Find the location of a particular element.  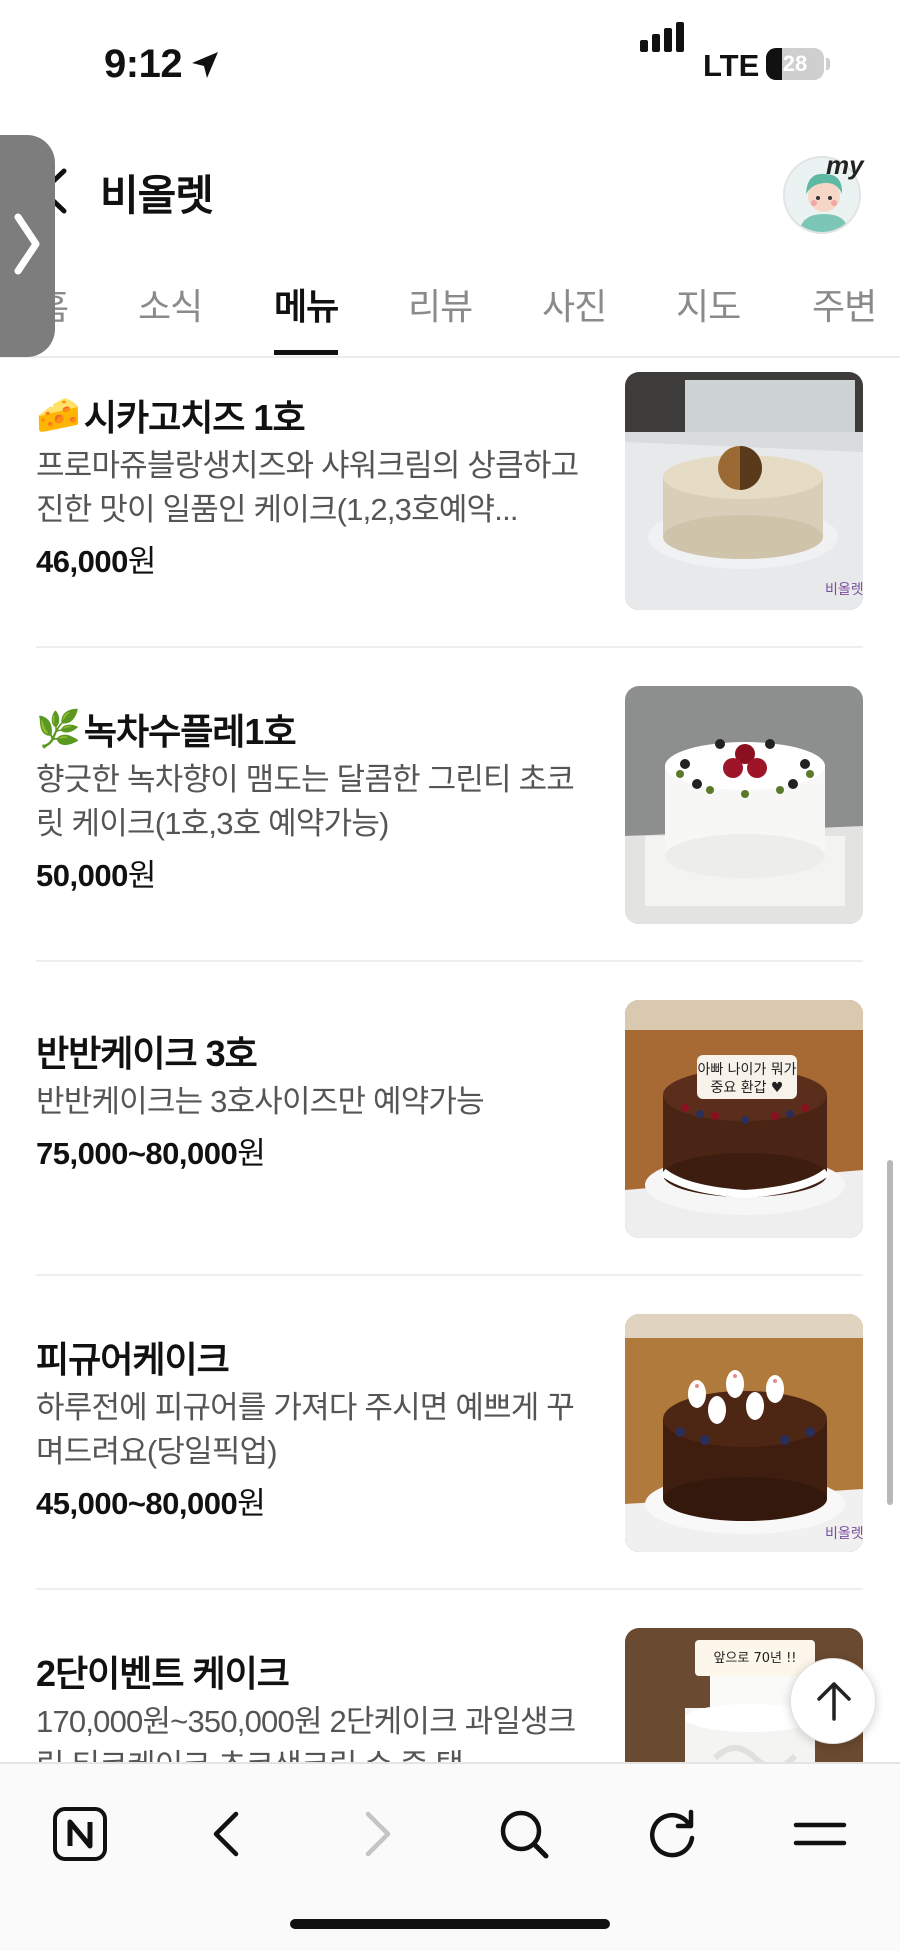

menu-item-photo: 아빠 나이가 뭐가 중요 환갑 ♥ is located at coordinates (744, 1119).